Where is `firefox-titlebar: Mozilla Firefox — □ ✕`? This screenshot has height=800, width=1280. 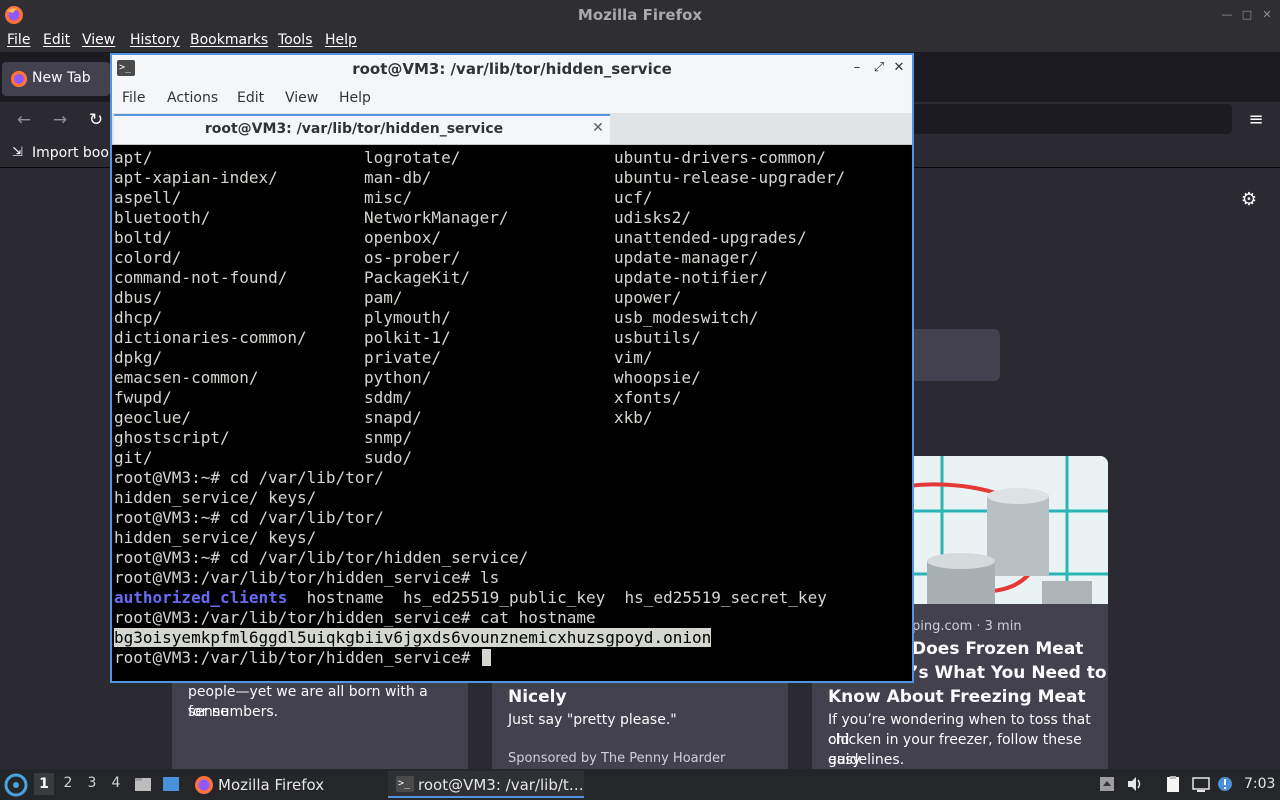 firefox-titlebar: Mozilla Firefox — □ ✕ is located at coordinates (640, 15).